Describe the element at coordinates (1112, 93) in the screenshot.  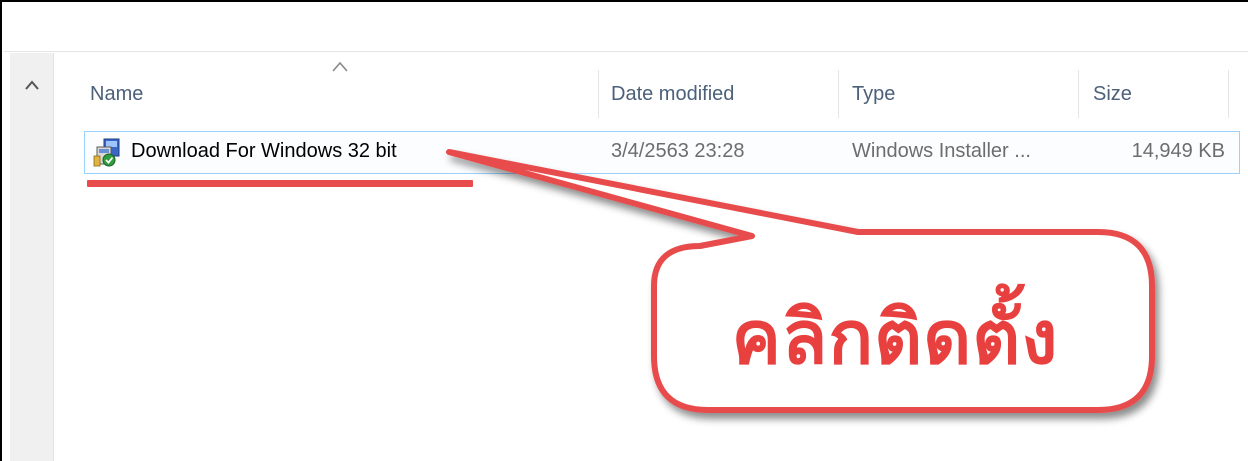
I see `column-header-size-label: Size` at that location.